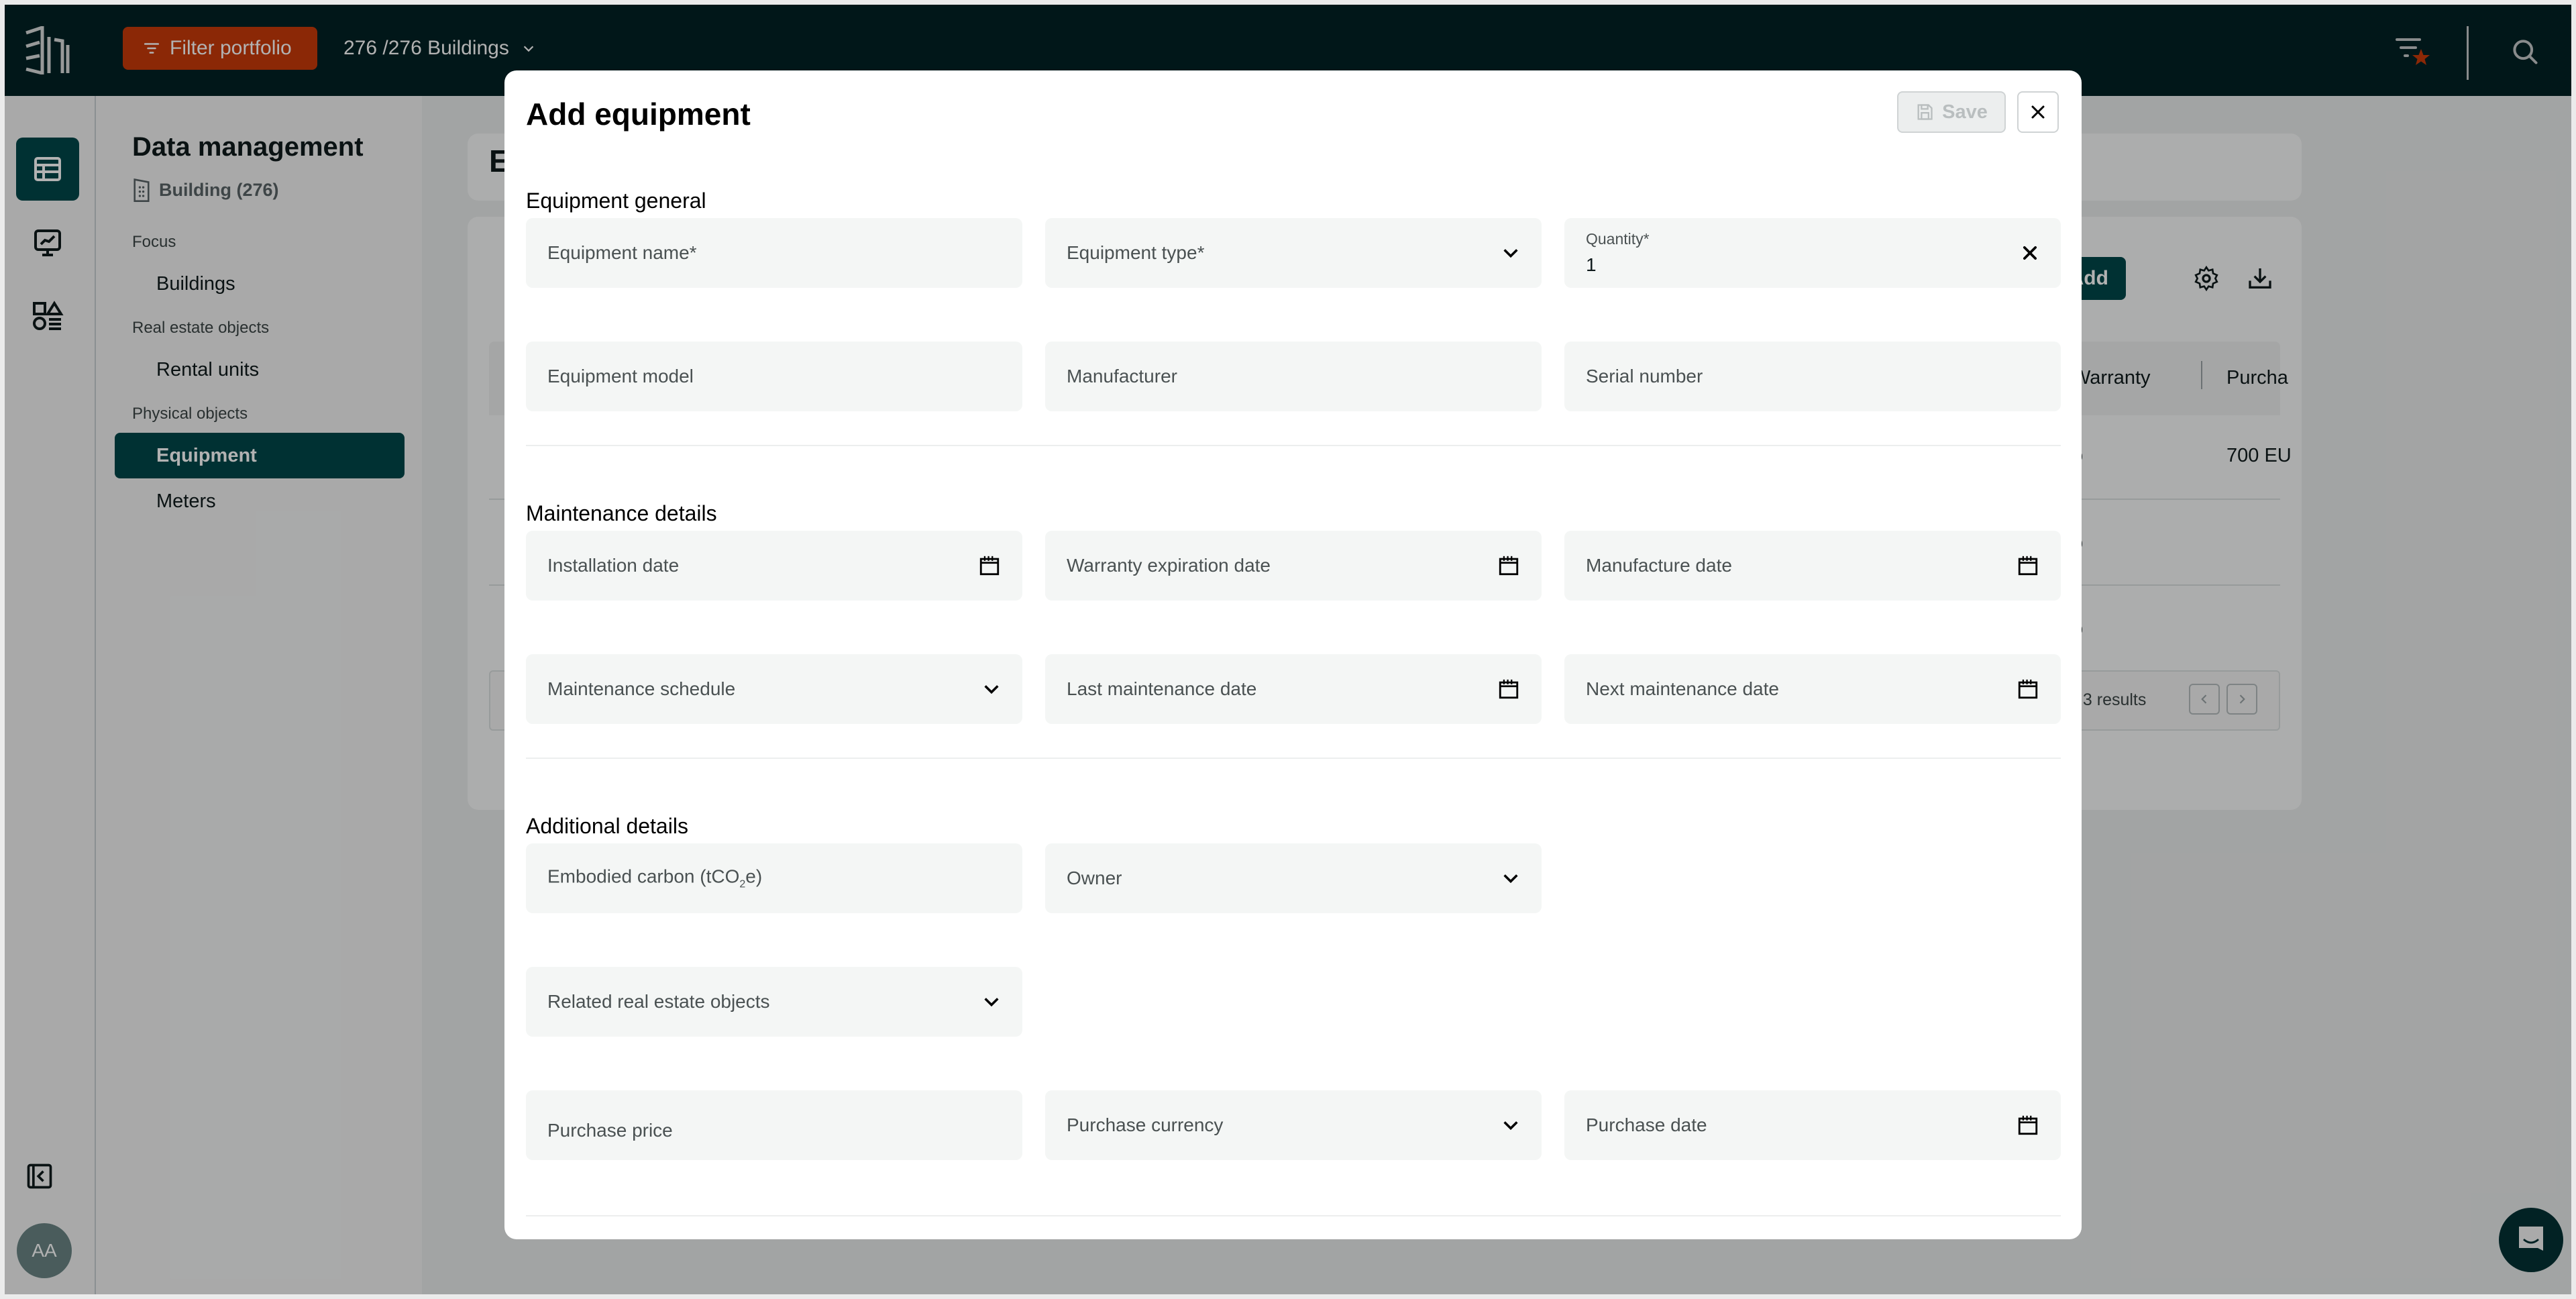 This screenshot has width=2576, height=1299. What do you see at coordinates (774, 566) in the screenshot?
I see `installation-date-input: Installation date` at bounding box center [774, 566].